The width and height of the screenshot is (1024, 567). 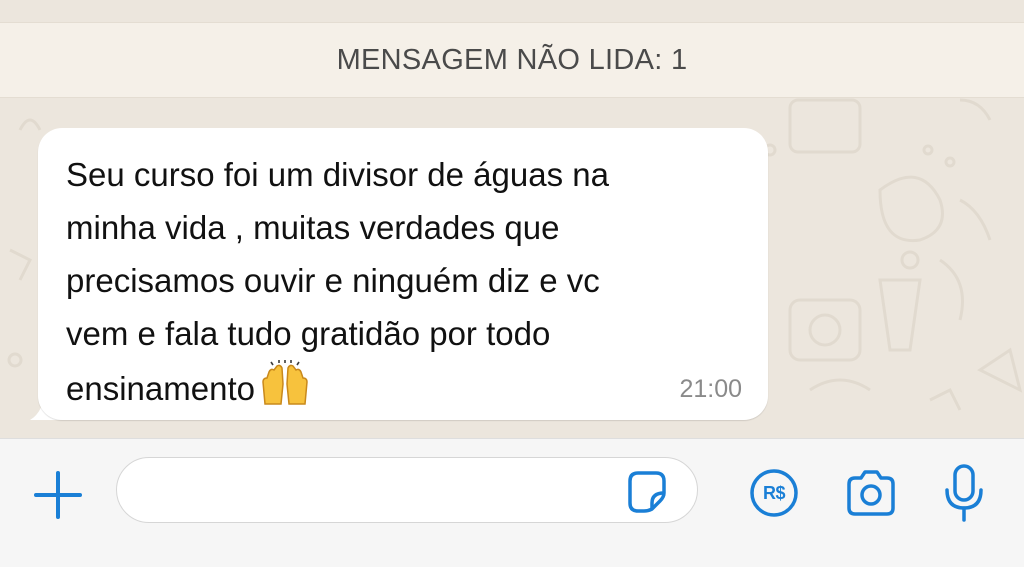 I want to click on microphone-button, so click(x=964, y=493).